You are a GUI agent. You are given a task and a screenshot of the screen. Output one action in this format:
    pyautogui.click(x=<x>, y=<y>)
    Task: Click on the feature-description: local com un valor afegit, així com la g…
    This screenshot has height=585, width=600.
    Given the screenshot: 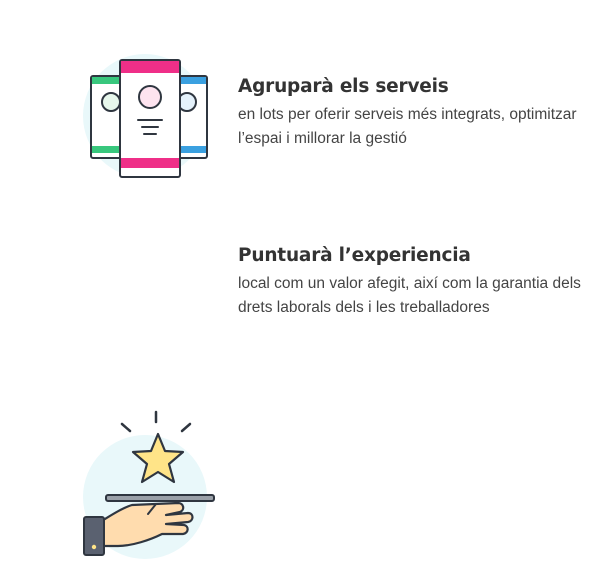 What is the action you would take?
    pyautogui.click(x=409, y=295)
    